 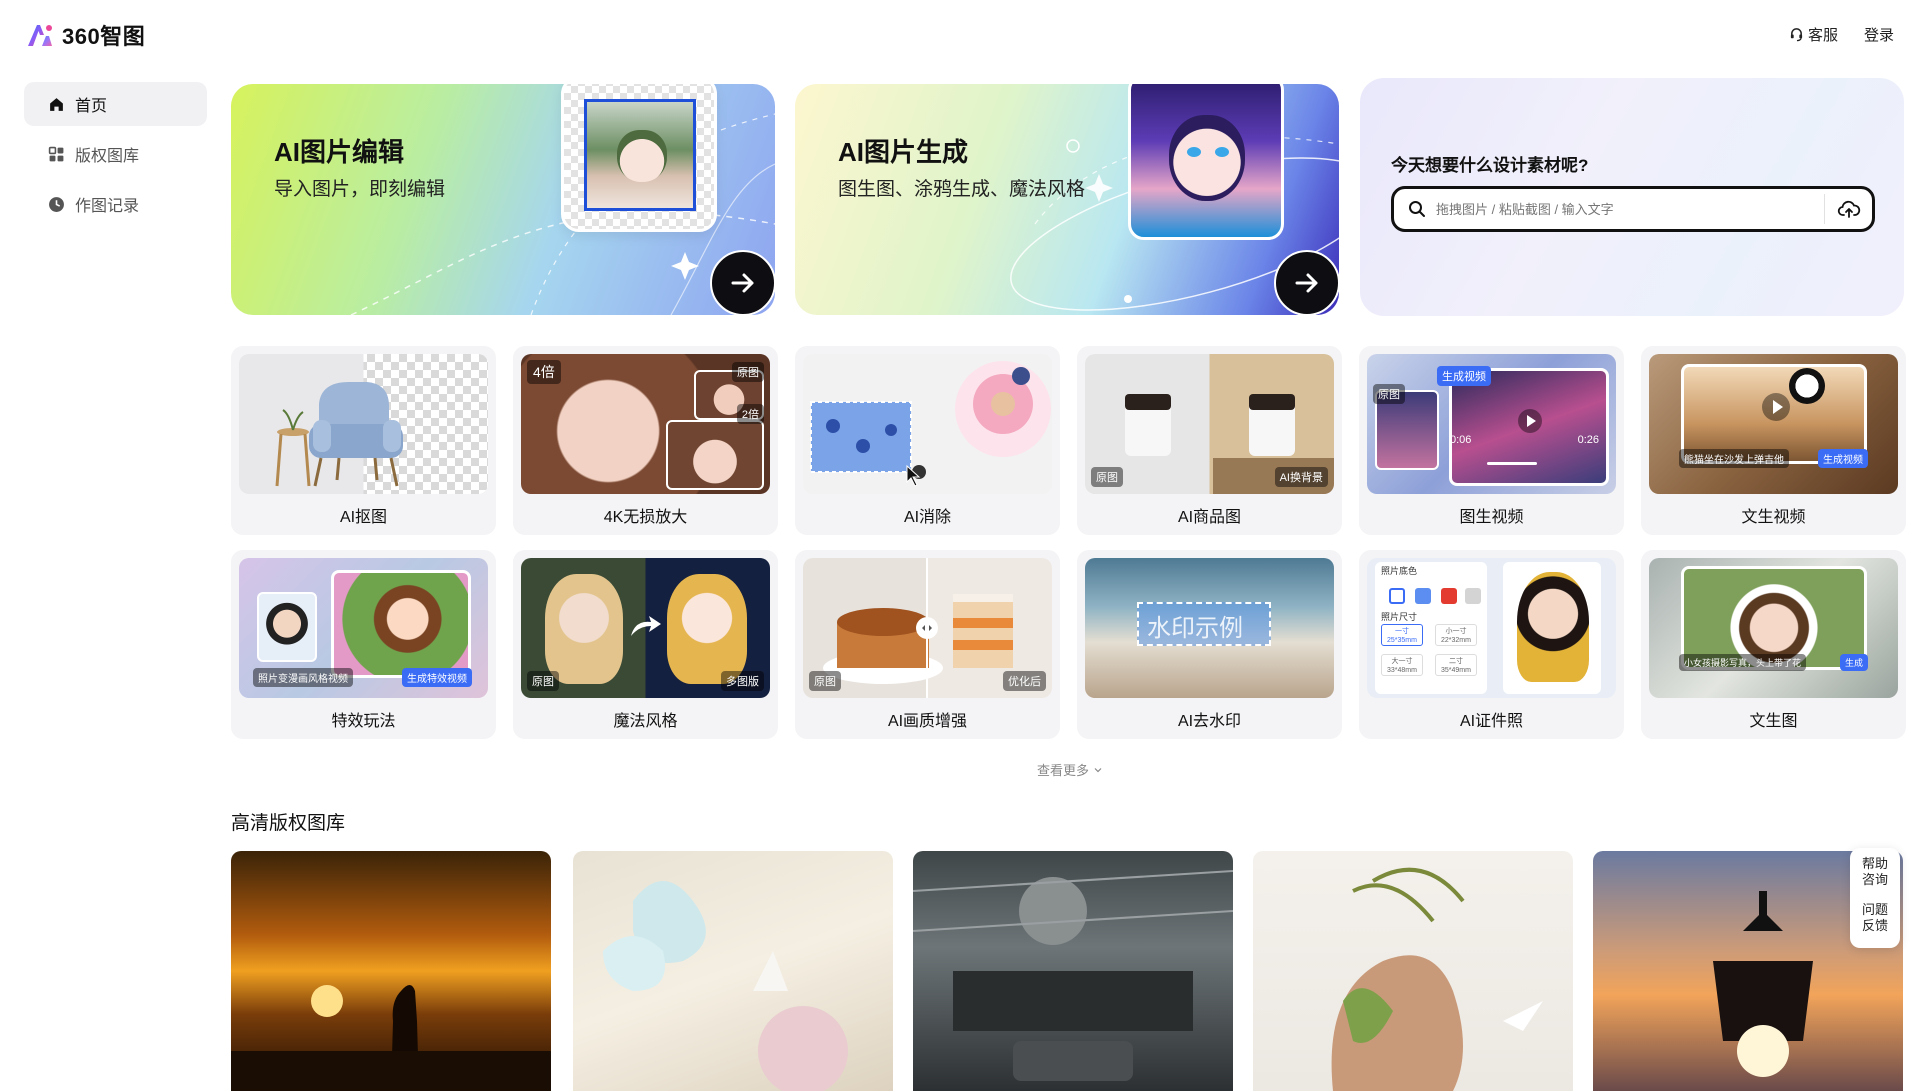 I want to click on sample-portrait, so click(x=640, y=155).